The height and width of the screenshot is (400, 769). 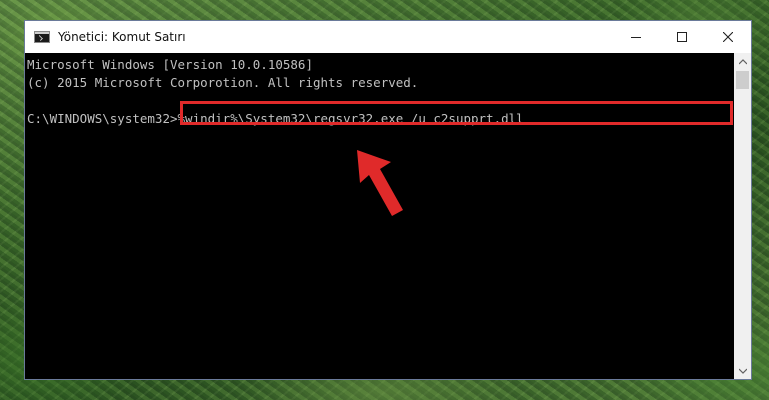 I want to click on scroll-down-button, so click(x=742, y=370).